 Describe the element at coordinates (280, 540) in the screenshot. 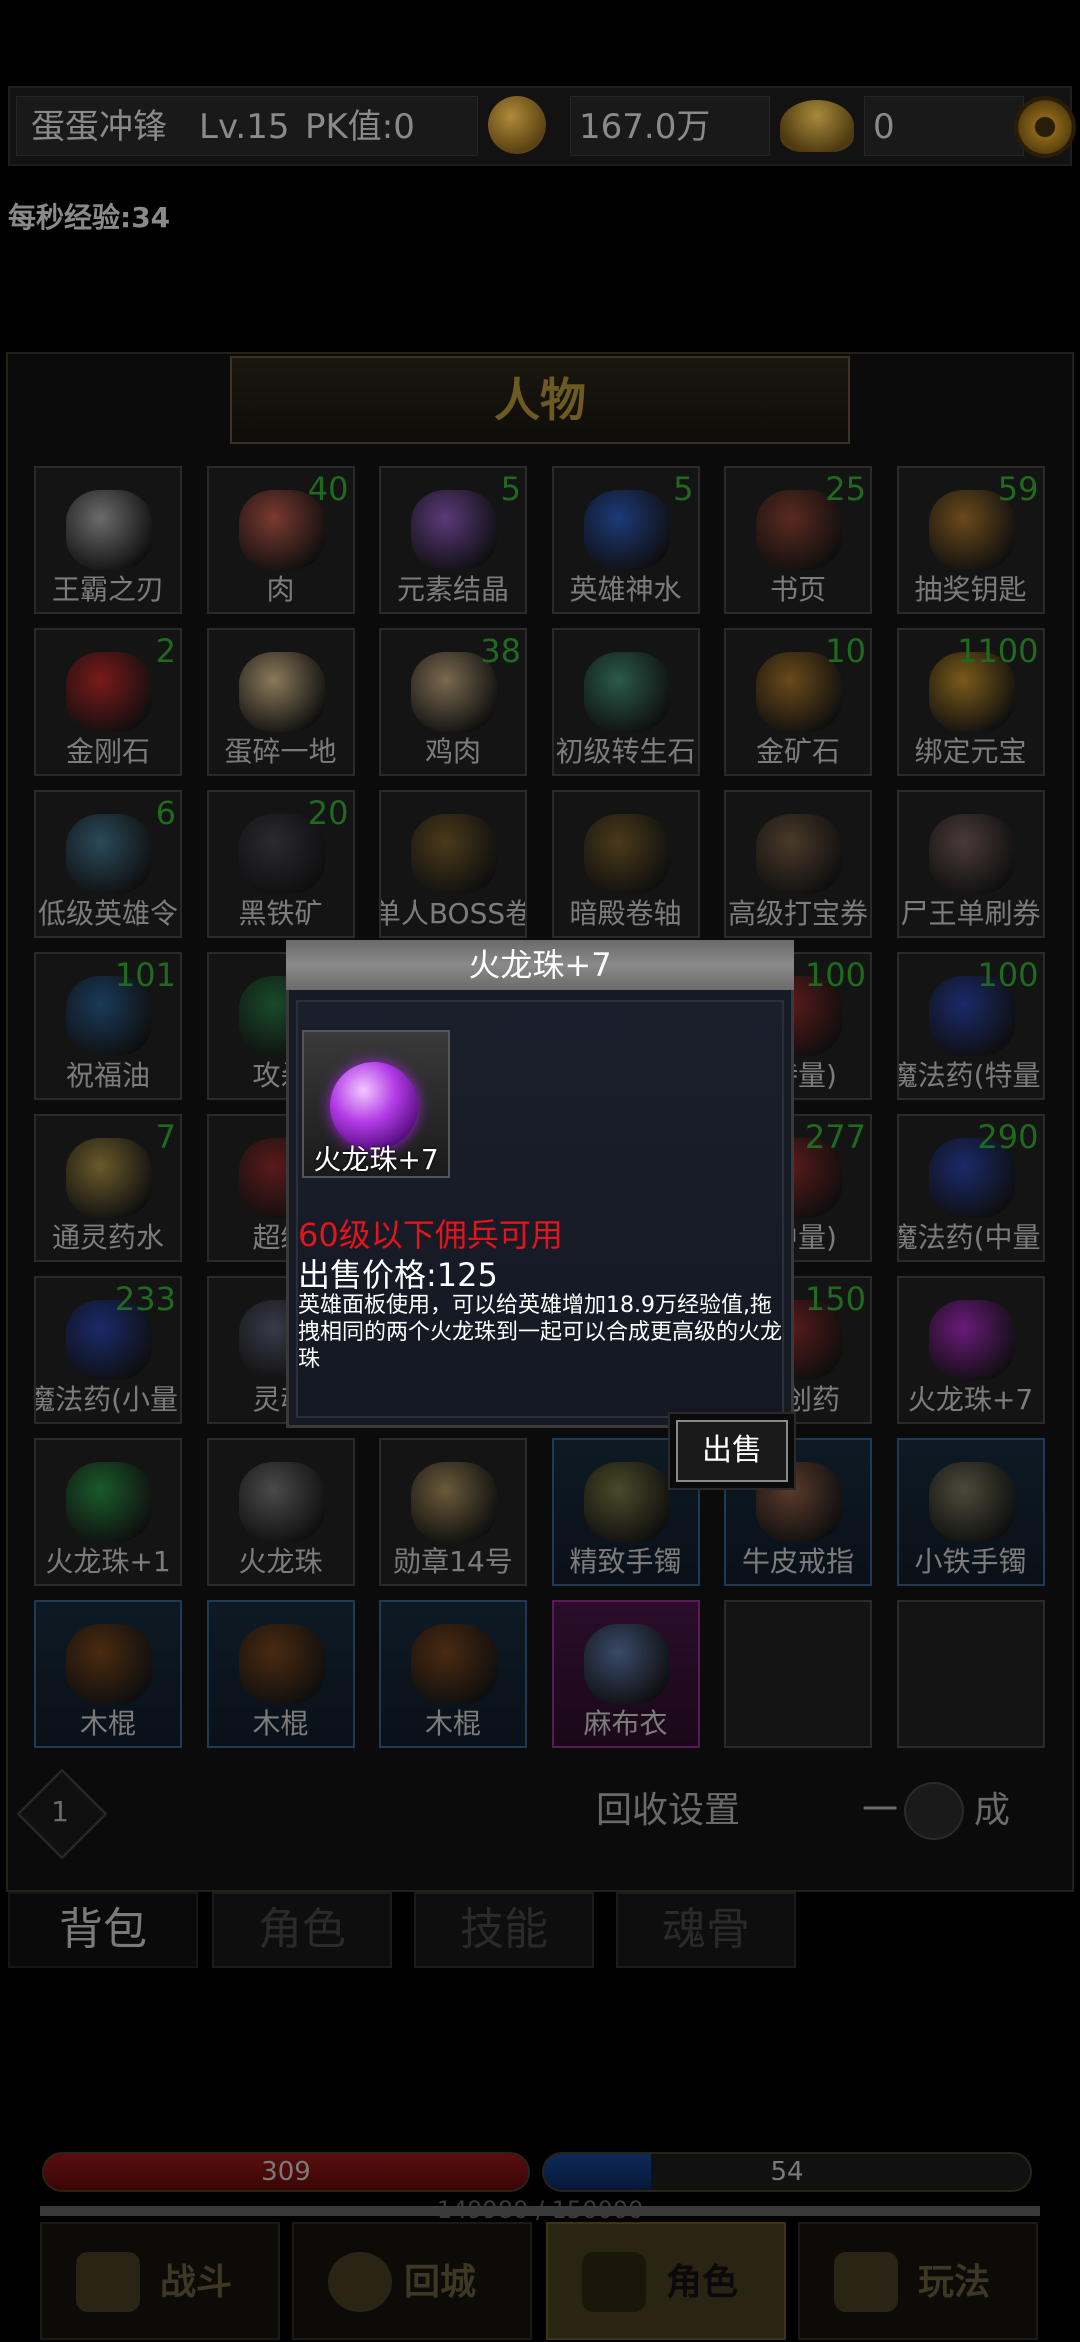

I see `inventory-slot: 40 肉` at that location.